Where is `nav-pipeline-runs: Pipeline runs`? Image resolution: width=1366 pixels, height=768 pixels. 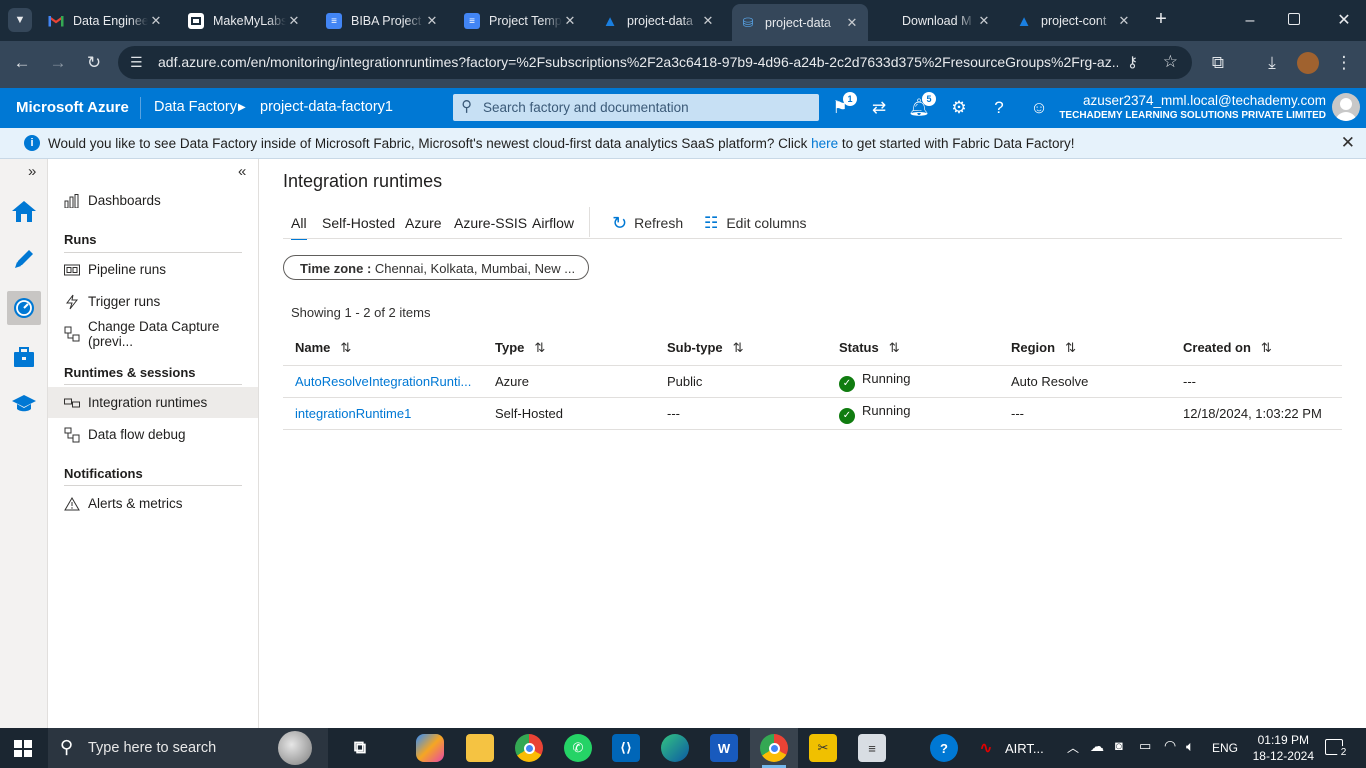 nav-pipeline-runs: Pipeline runs is located at coordinates (153, 269).